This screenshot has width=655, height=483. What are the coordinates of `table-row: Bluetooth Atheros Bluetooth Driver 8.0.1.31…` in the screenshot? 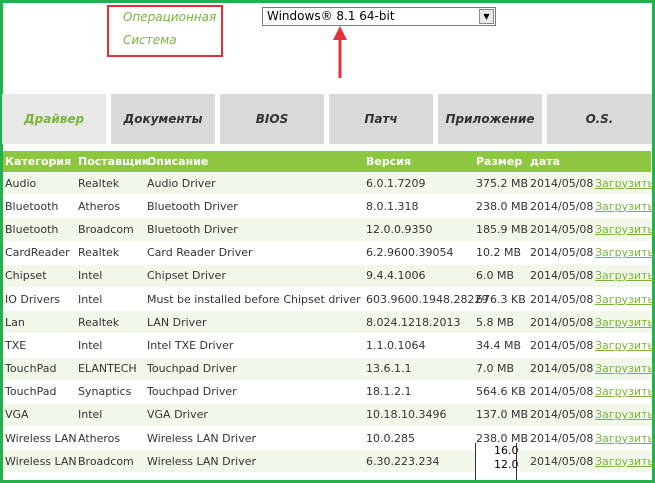 It's located at (328, 207).